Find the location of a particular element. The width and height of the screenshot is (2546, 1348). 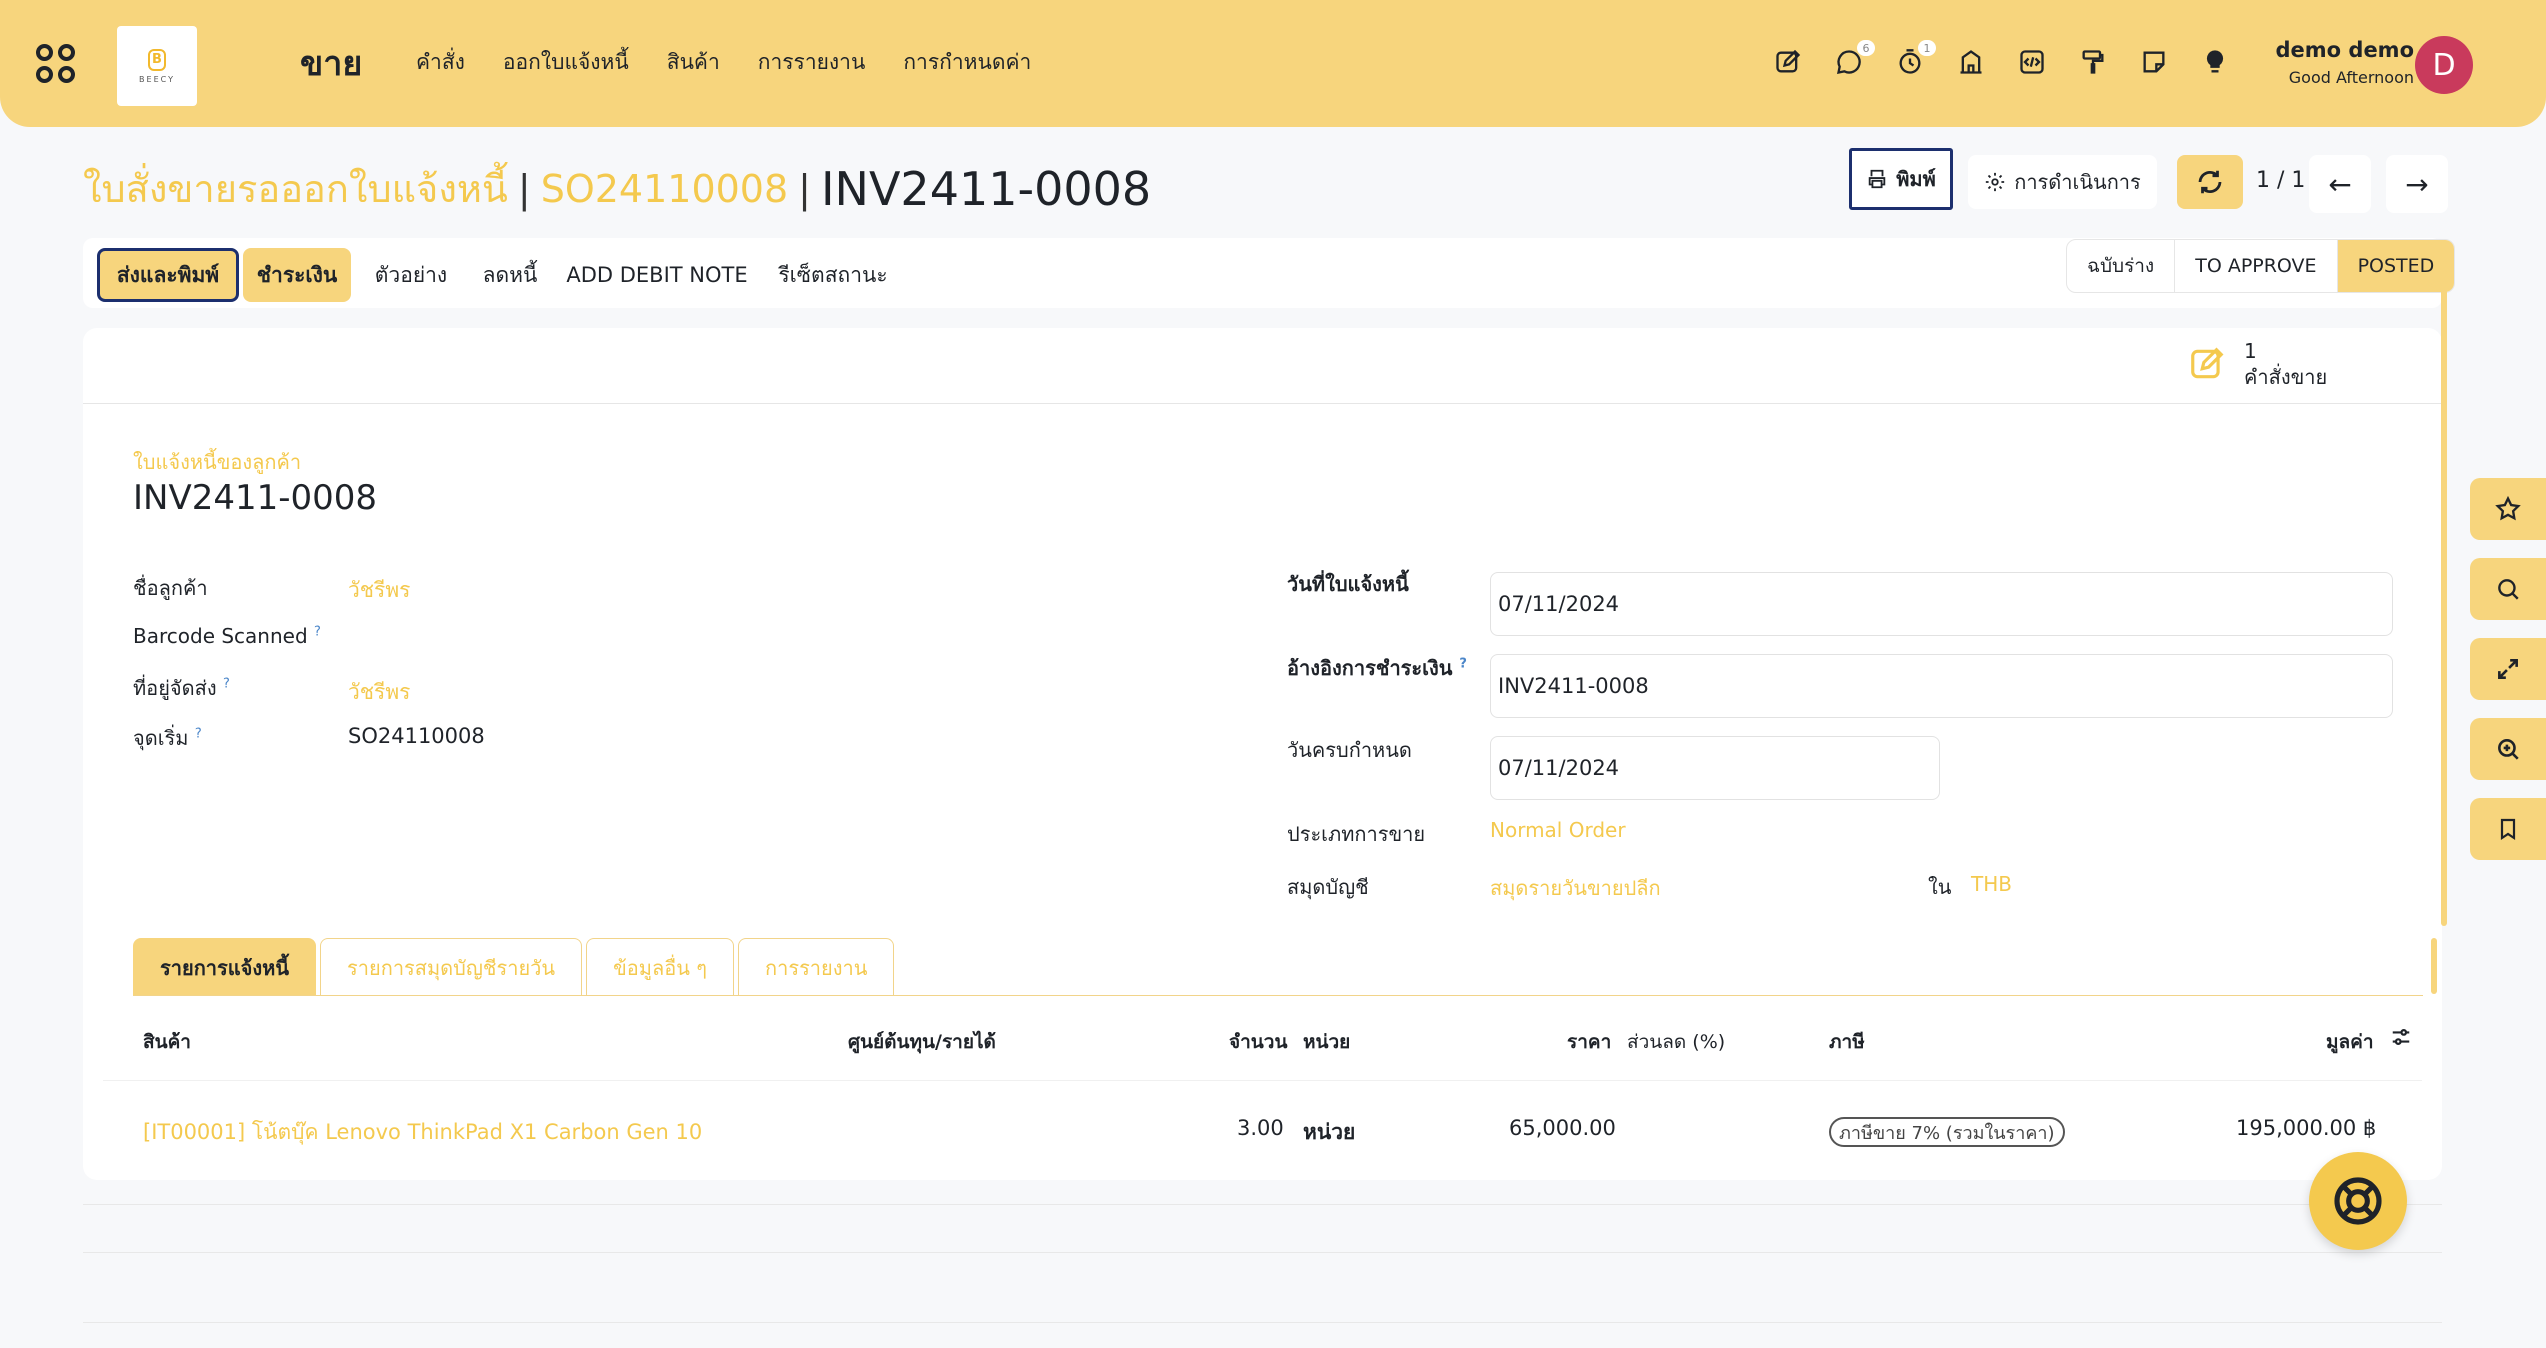

origin-label: จุดเริ่ม ? is located at coordinates (167, 738).